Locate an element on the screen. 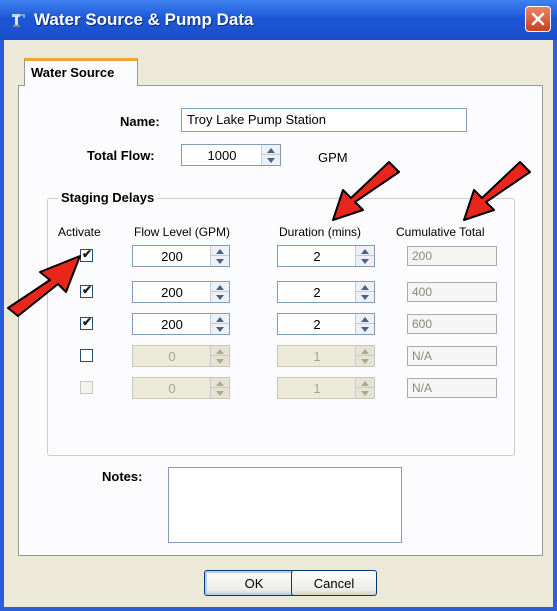 The height and width of the screenshot is (611, 557). header-activate: Activate is located at coordinates (79, 232).